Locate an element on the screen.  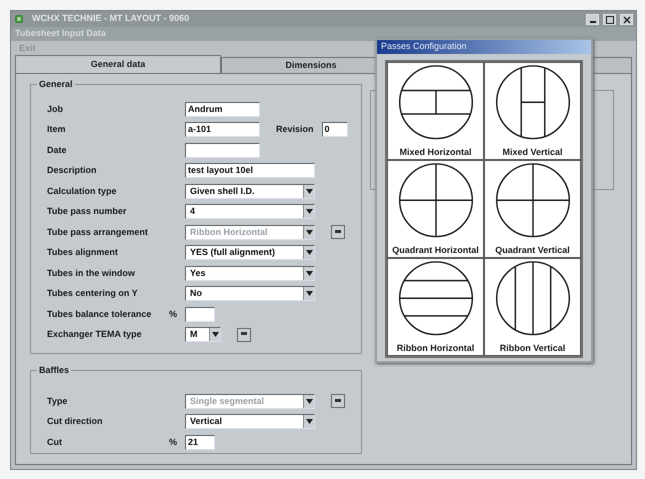
field-label: Type is located at coordinates (57, 401).